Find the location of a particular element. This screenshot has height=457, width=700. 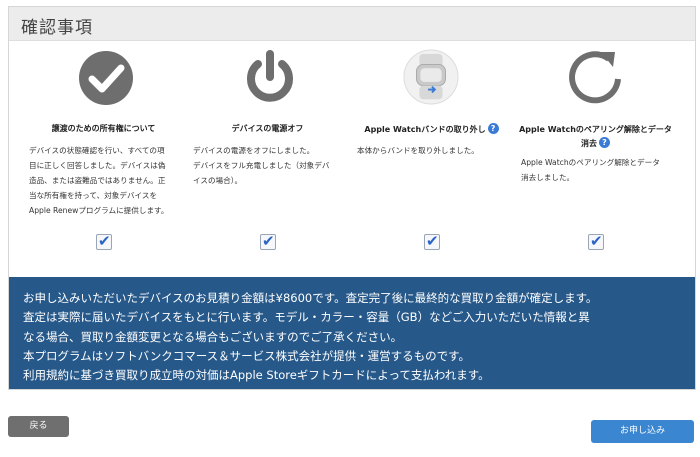

checkbox-ownership: ✔ is located at coordinates (104, 241).